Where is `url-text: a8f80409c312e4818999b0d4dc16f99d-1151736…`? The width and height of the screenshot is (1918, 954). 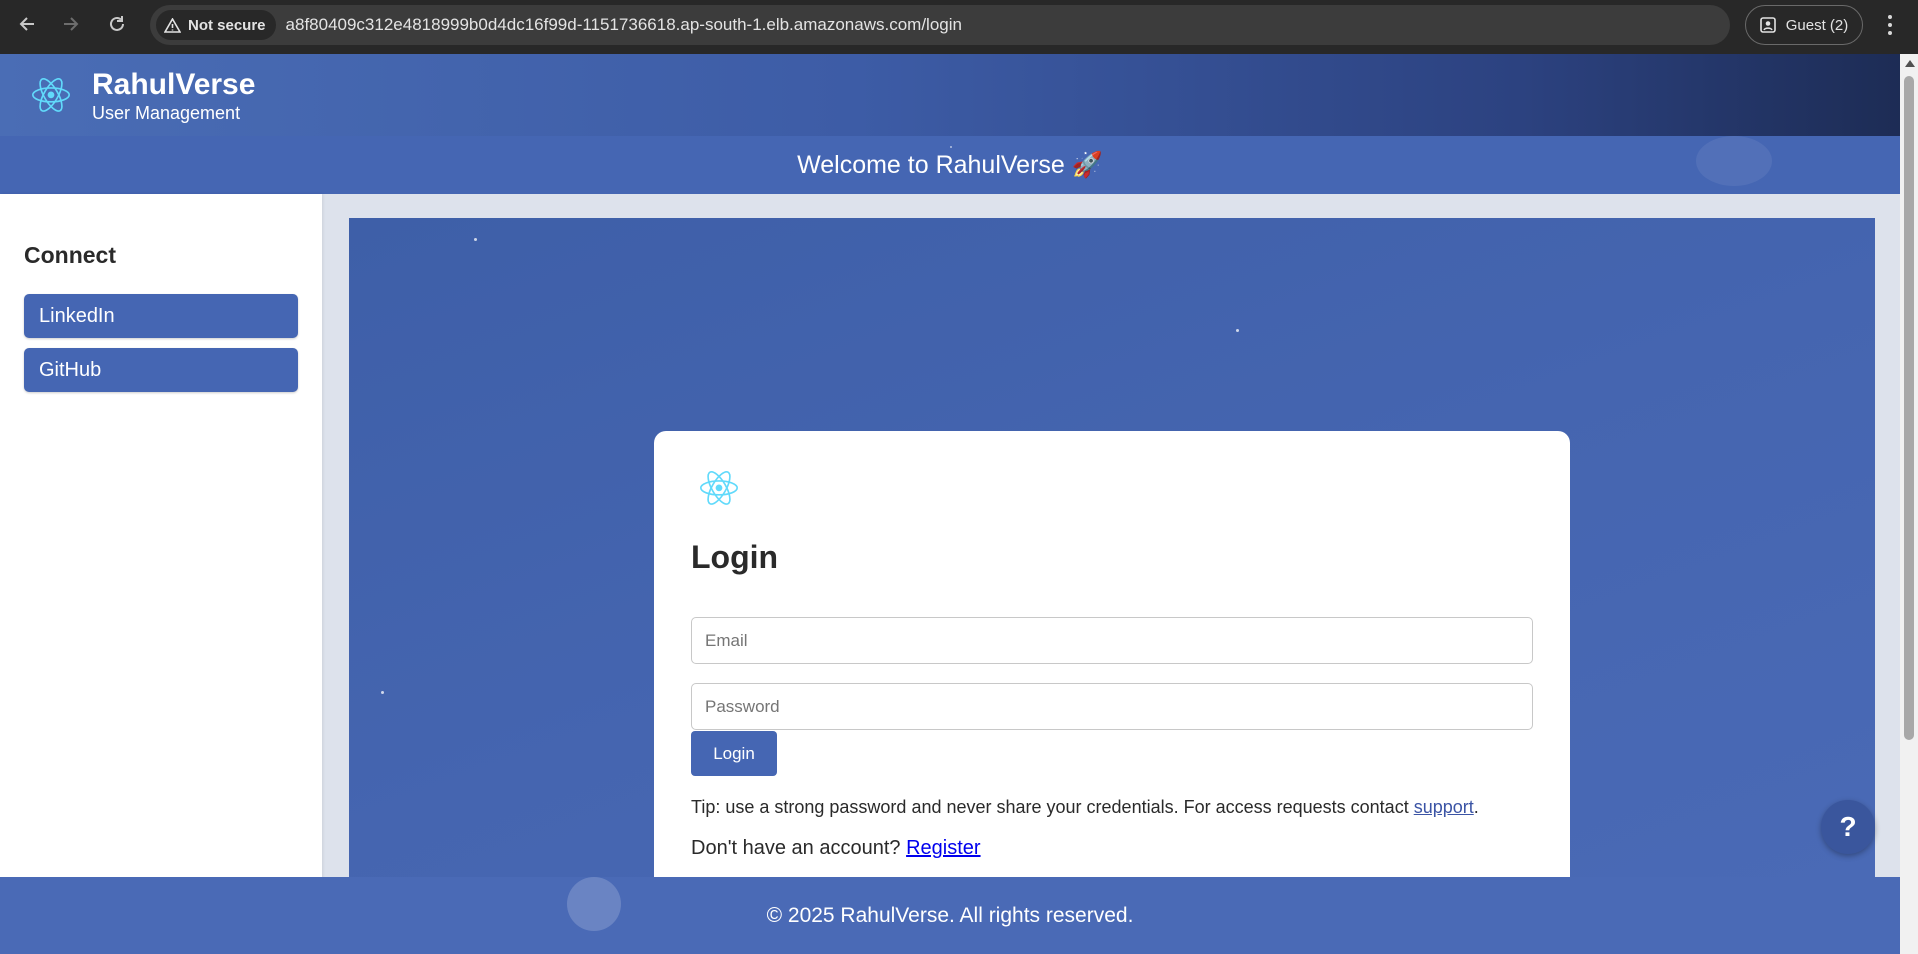 url-text: a8f80409c312e4818999b0d4dc16f99d-1151736… is located at coordinates (624, 25).